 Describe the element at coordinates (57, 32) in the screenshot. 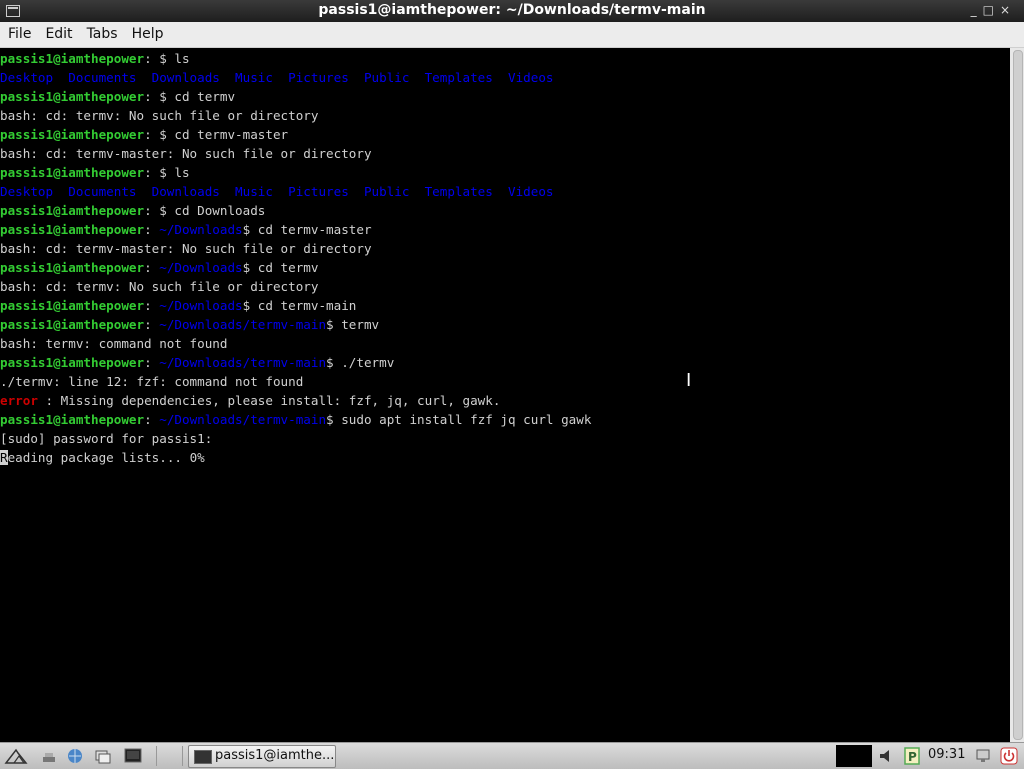

I see `menu-edit: Edit` at that location.